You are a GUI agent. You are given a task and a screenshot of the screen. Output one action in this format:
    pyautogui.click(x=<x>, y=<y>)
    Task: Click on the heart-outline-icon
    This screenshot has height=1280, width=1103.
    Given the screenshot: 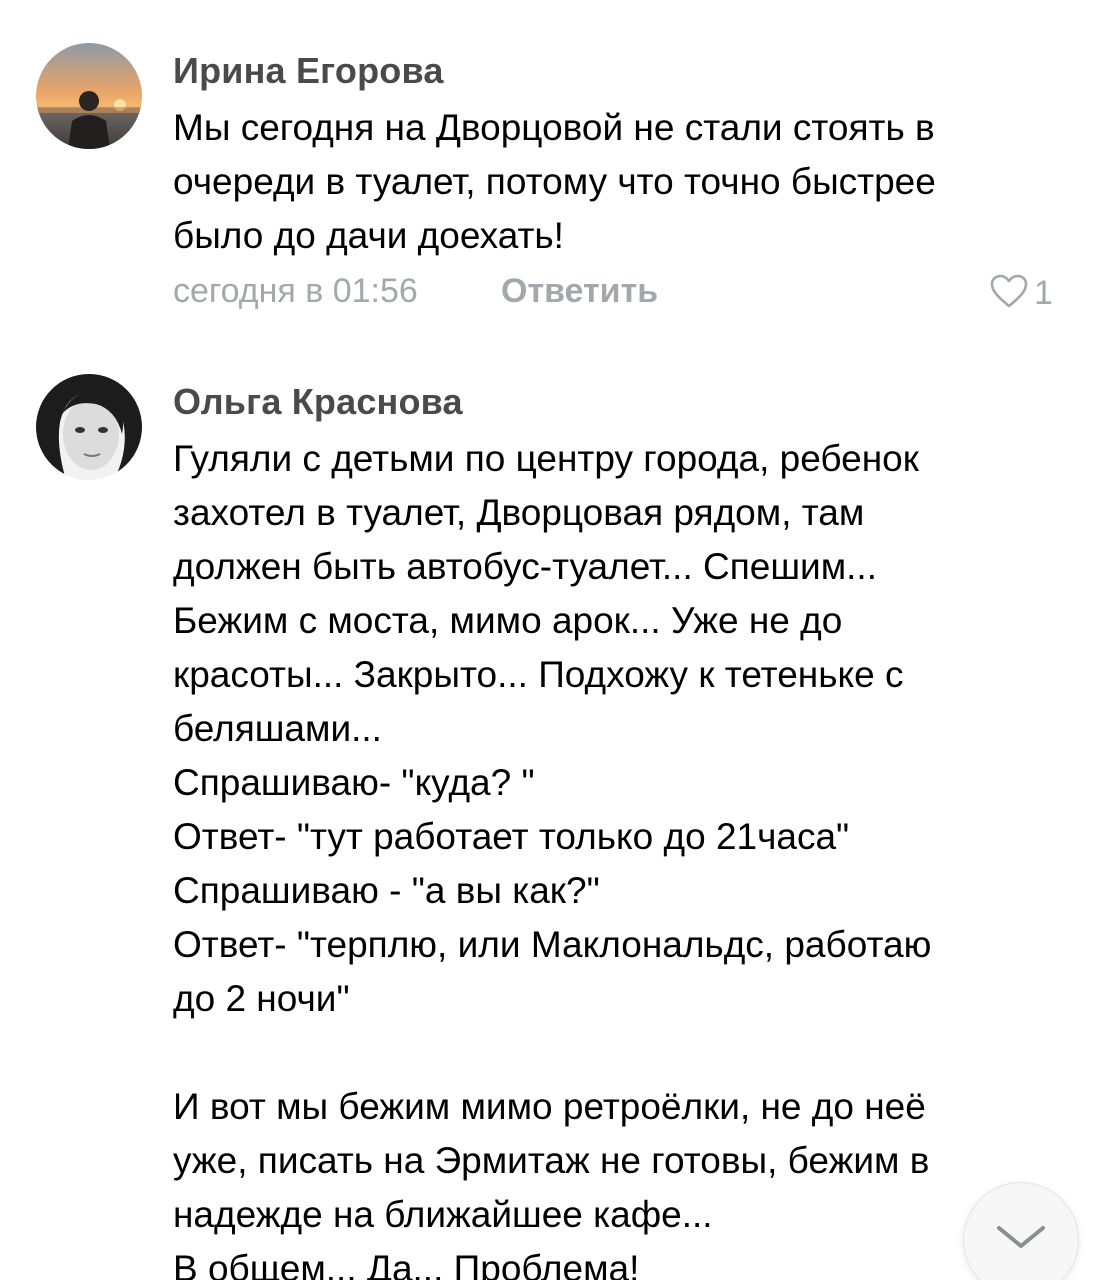 What is the action you would take?
    pyautogui.click(x=1009, y=293)
    